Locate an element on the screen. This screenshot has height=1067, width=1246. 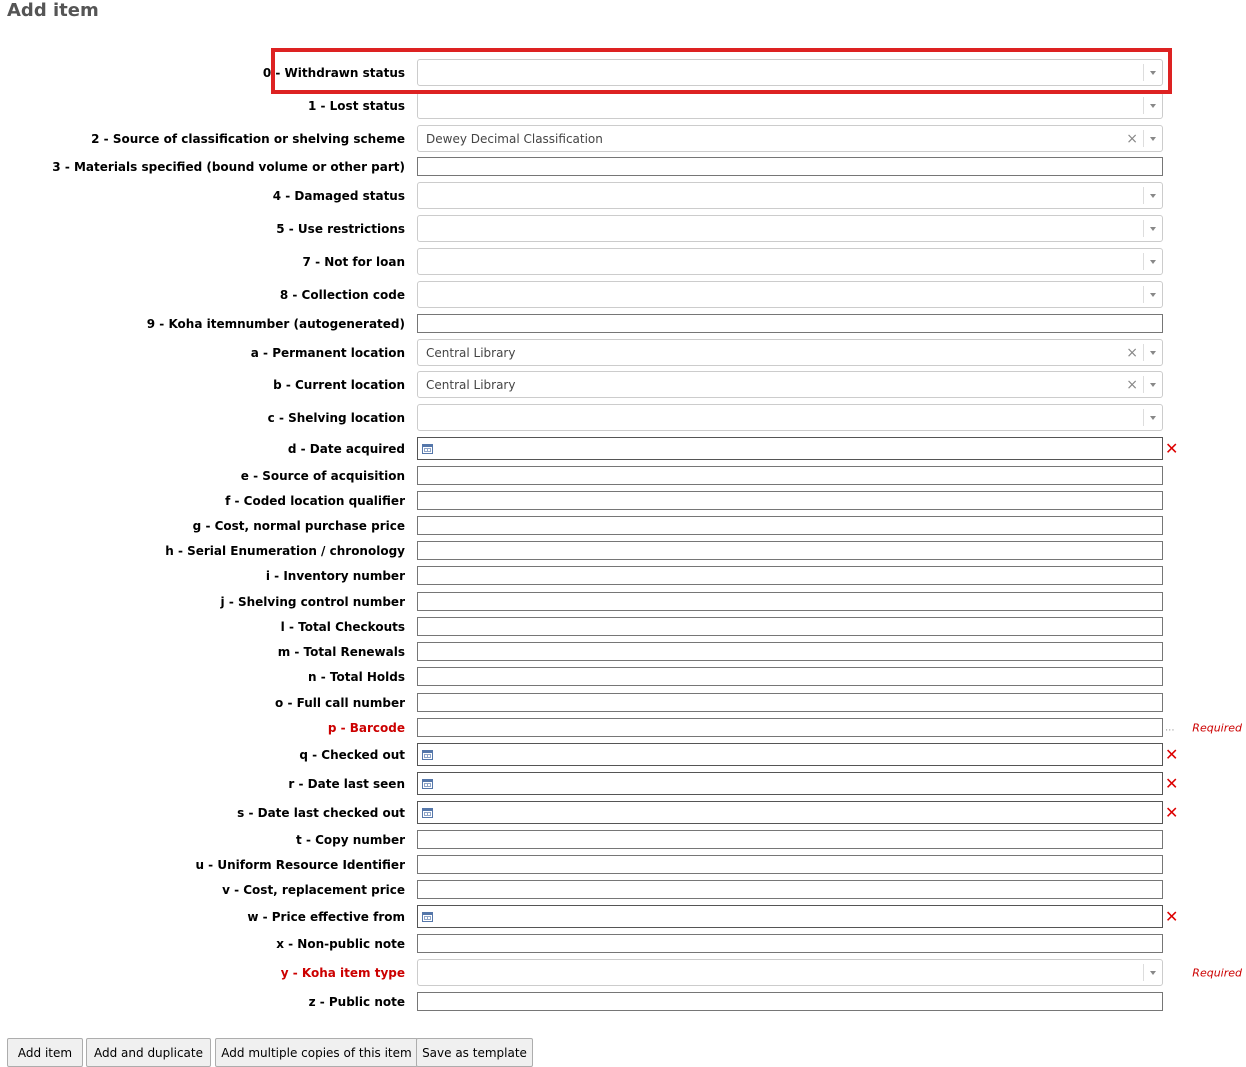
shelving-location-select is located at coordinates (790, 417).